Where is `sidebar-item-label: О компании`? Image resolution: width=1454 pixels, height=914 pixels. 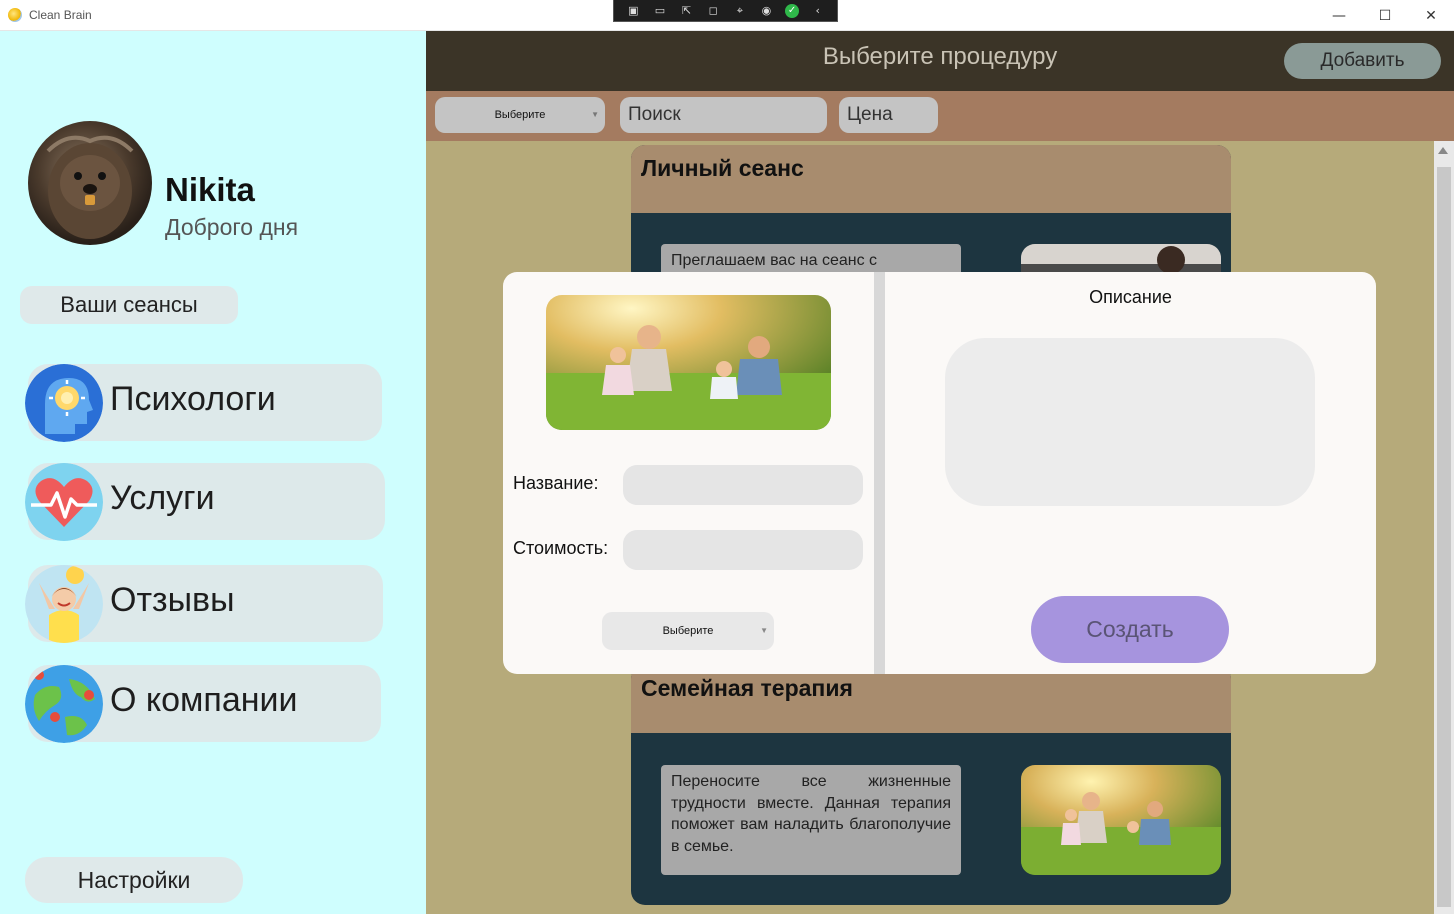 sidebar-item-label: О компании is located at coordinates (204, 700).